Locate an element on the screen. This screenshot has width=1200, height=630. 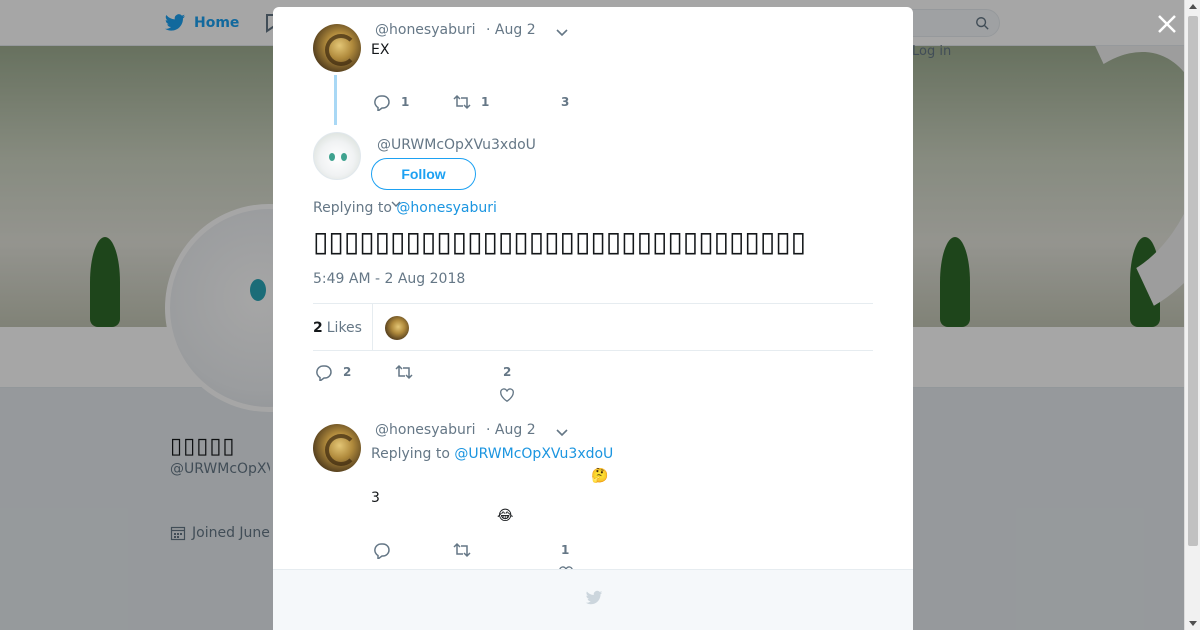
page-scrollbar is located at coordinates (1192, 315).